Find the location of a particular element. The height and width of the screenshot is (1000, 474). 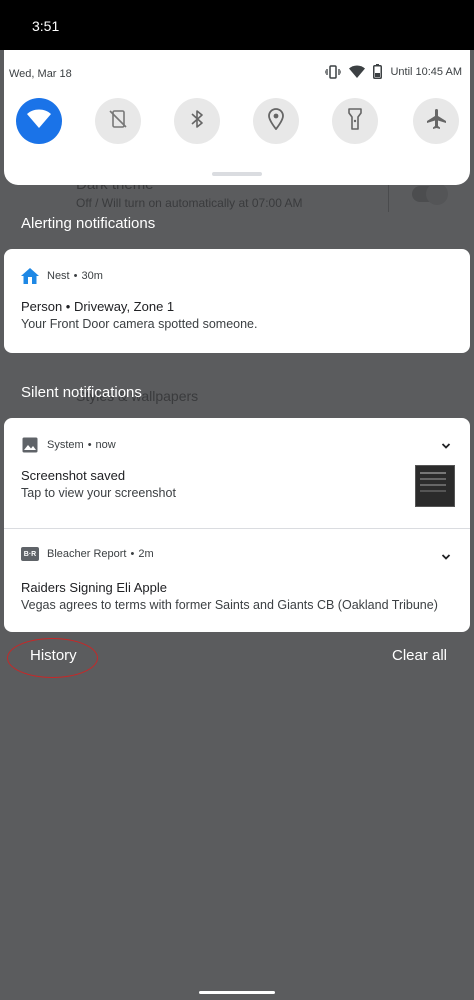

flashlight-icon is located at coordinates (355, 121).